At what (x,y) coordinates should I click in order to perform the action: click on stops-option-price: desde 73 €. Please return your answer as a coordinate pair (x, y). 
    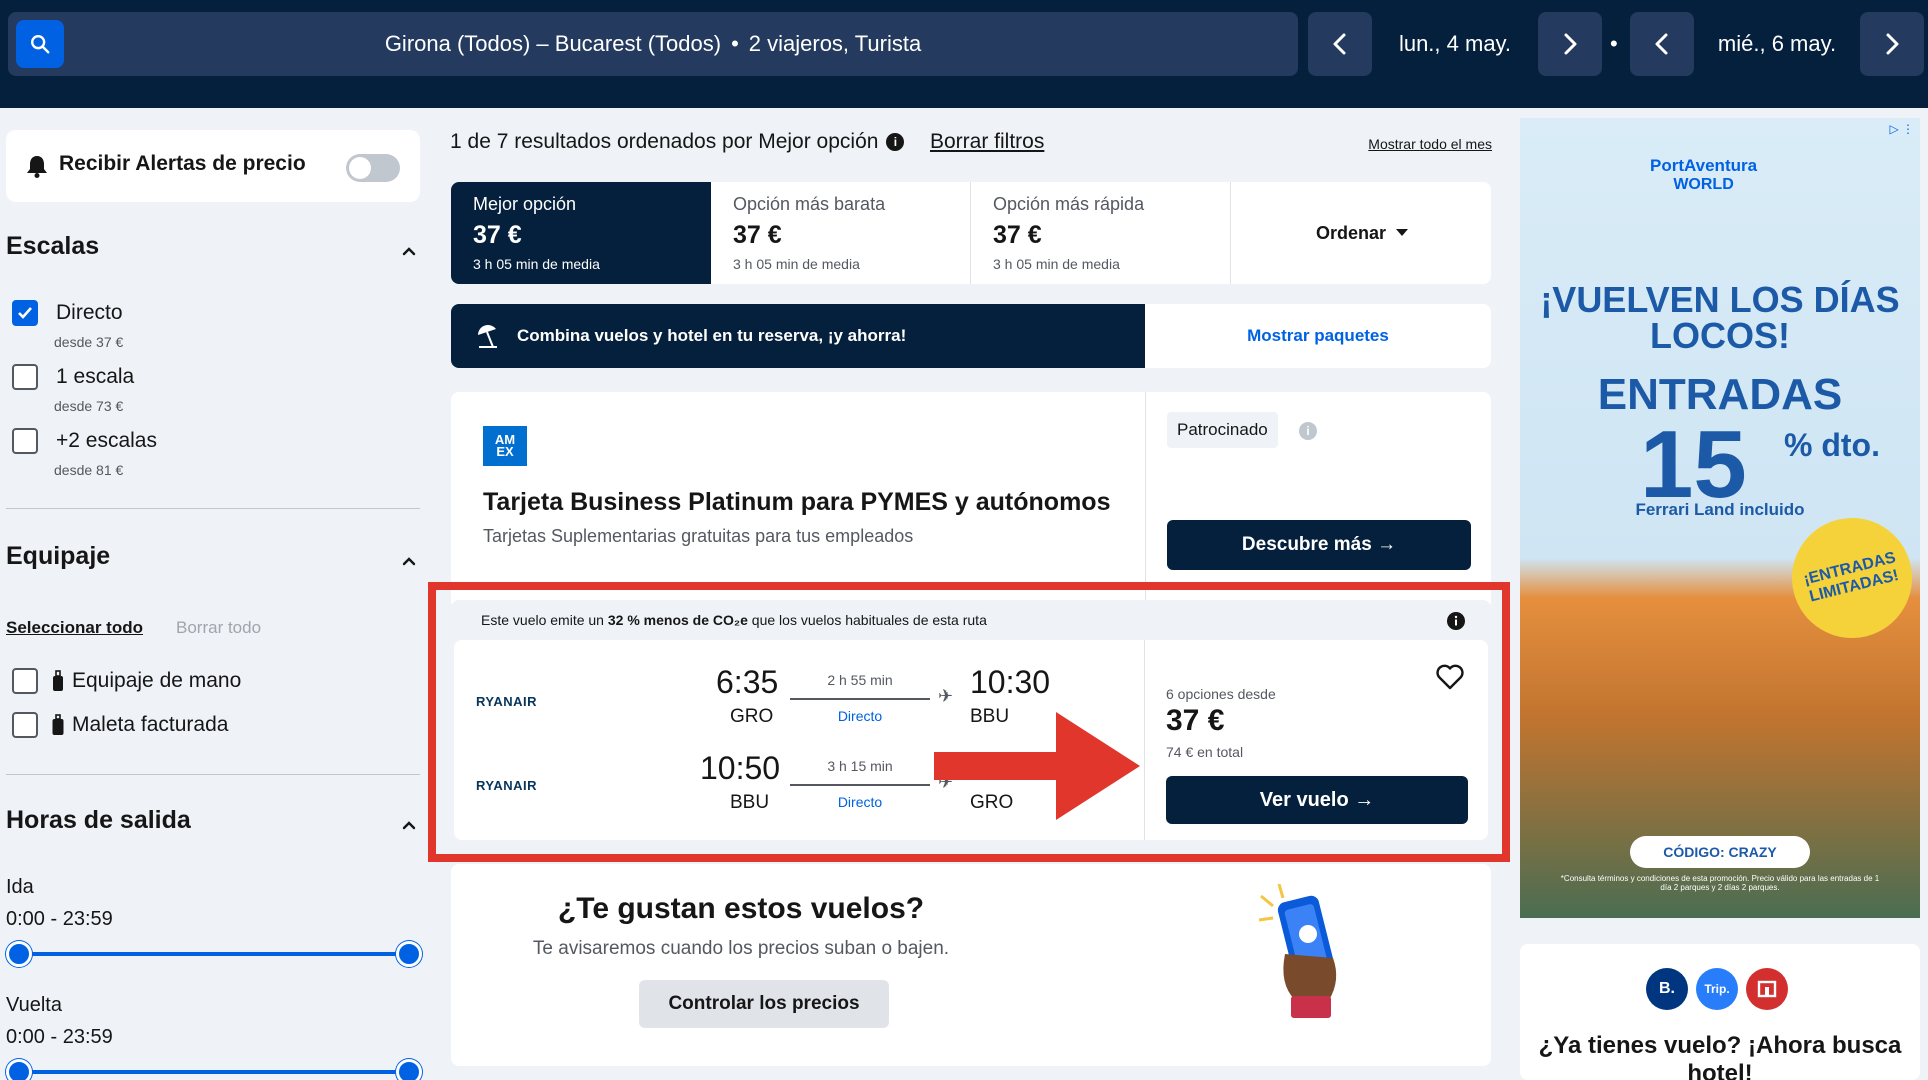
    Looking at the image, I should click on (89, 406).